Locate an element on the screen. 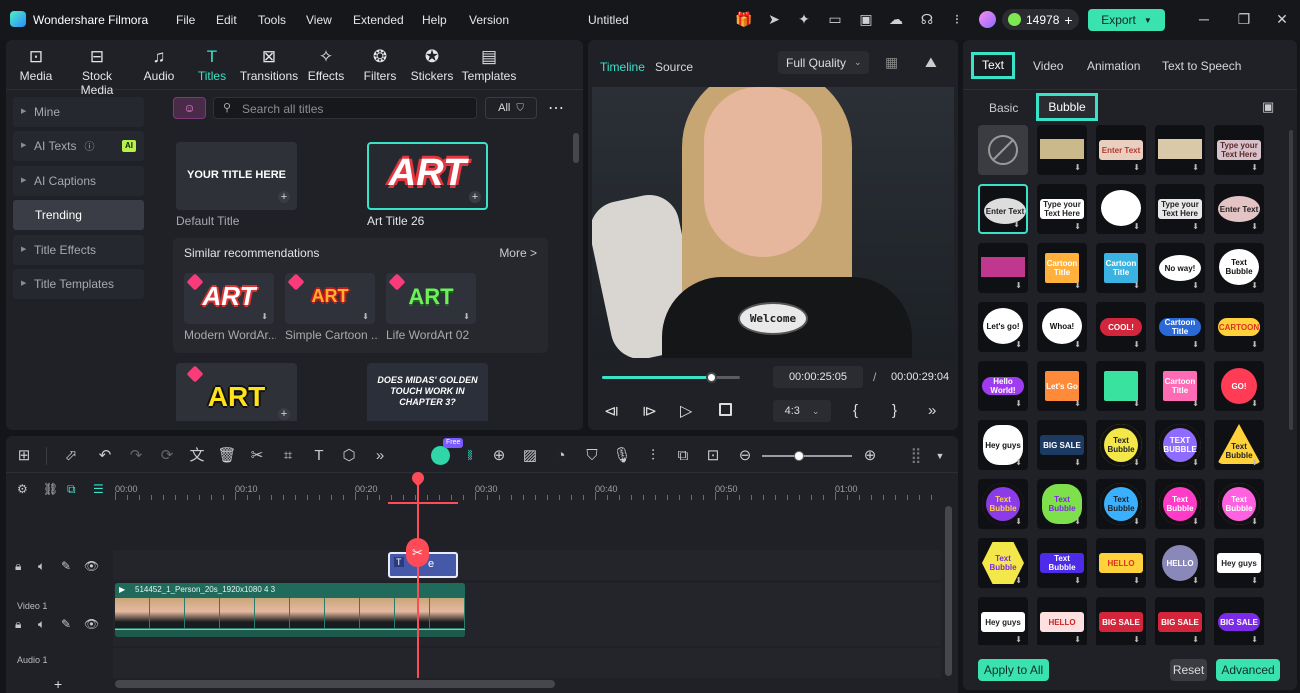 The height and width of the screenshot is (693, 1300). mark-in-icon: { is located at coordinates (855, 410).